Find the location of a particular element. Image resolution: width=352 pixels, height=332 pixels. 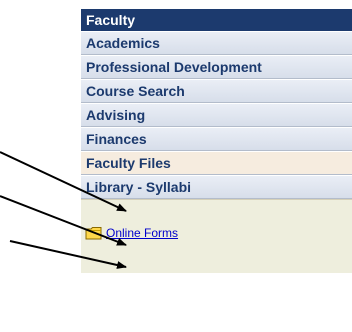

online-forms-link-label: Online Forms is located at coordinates (142, 233).